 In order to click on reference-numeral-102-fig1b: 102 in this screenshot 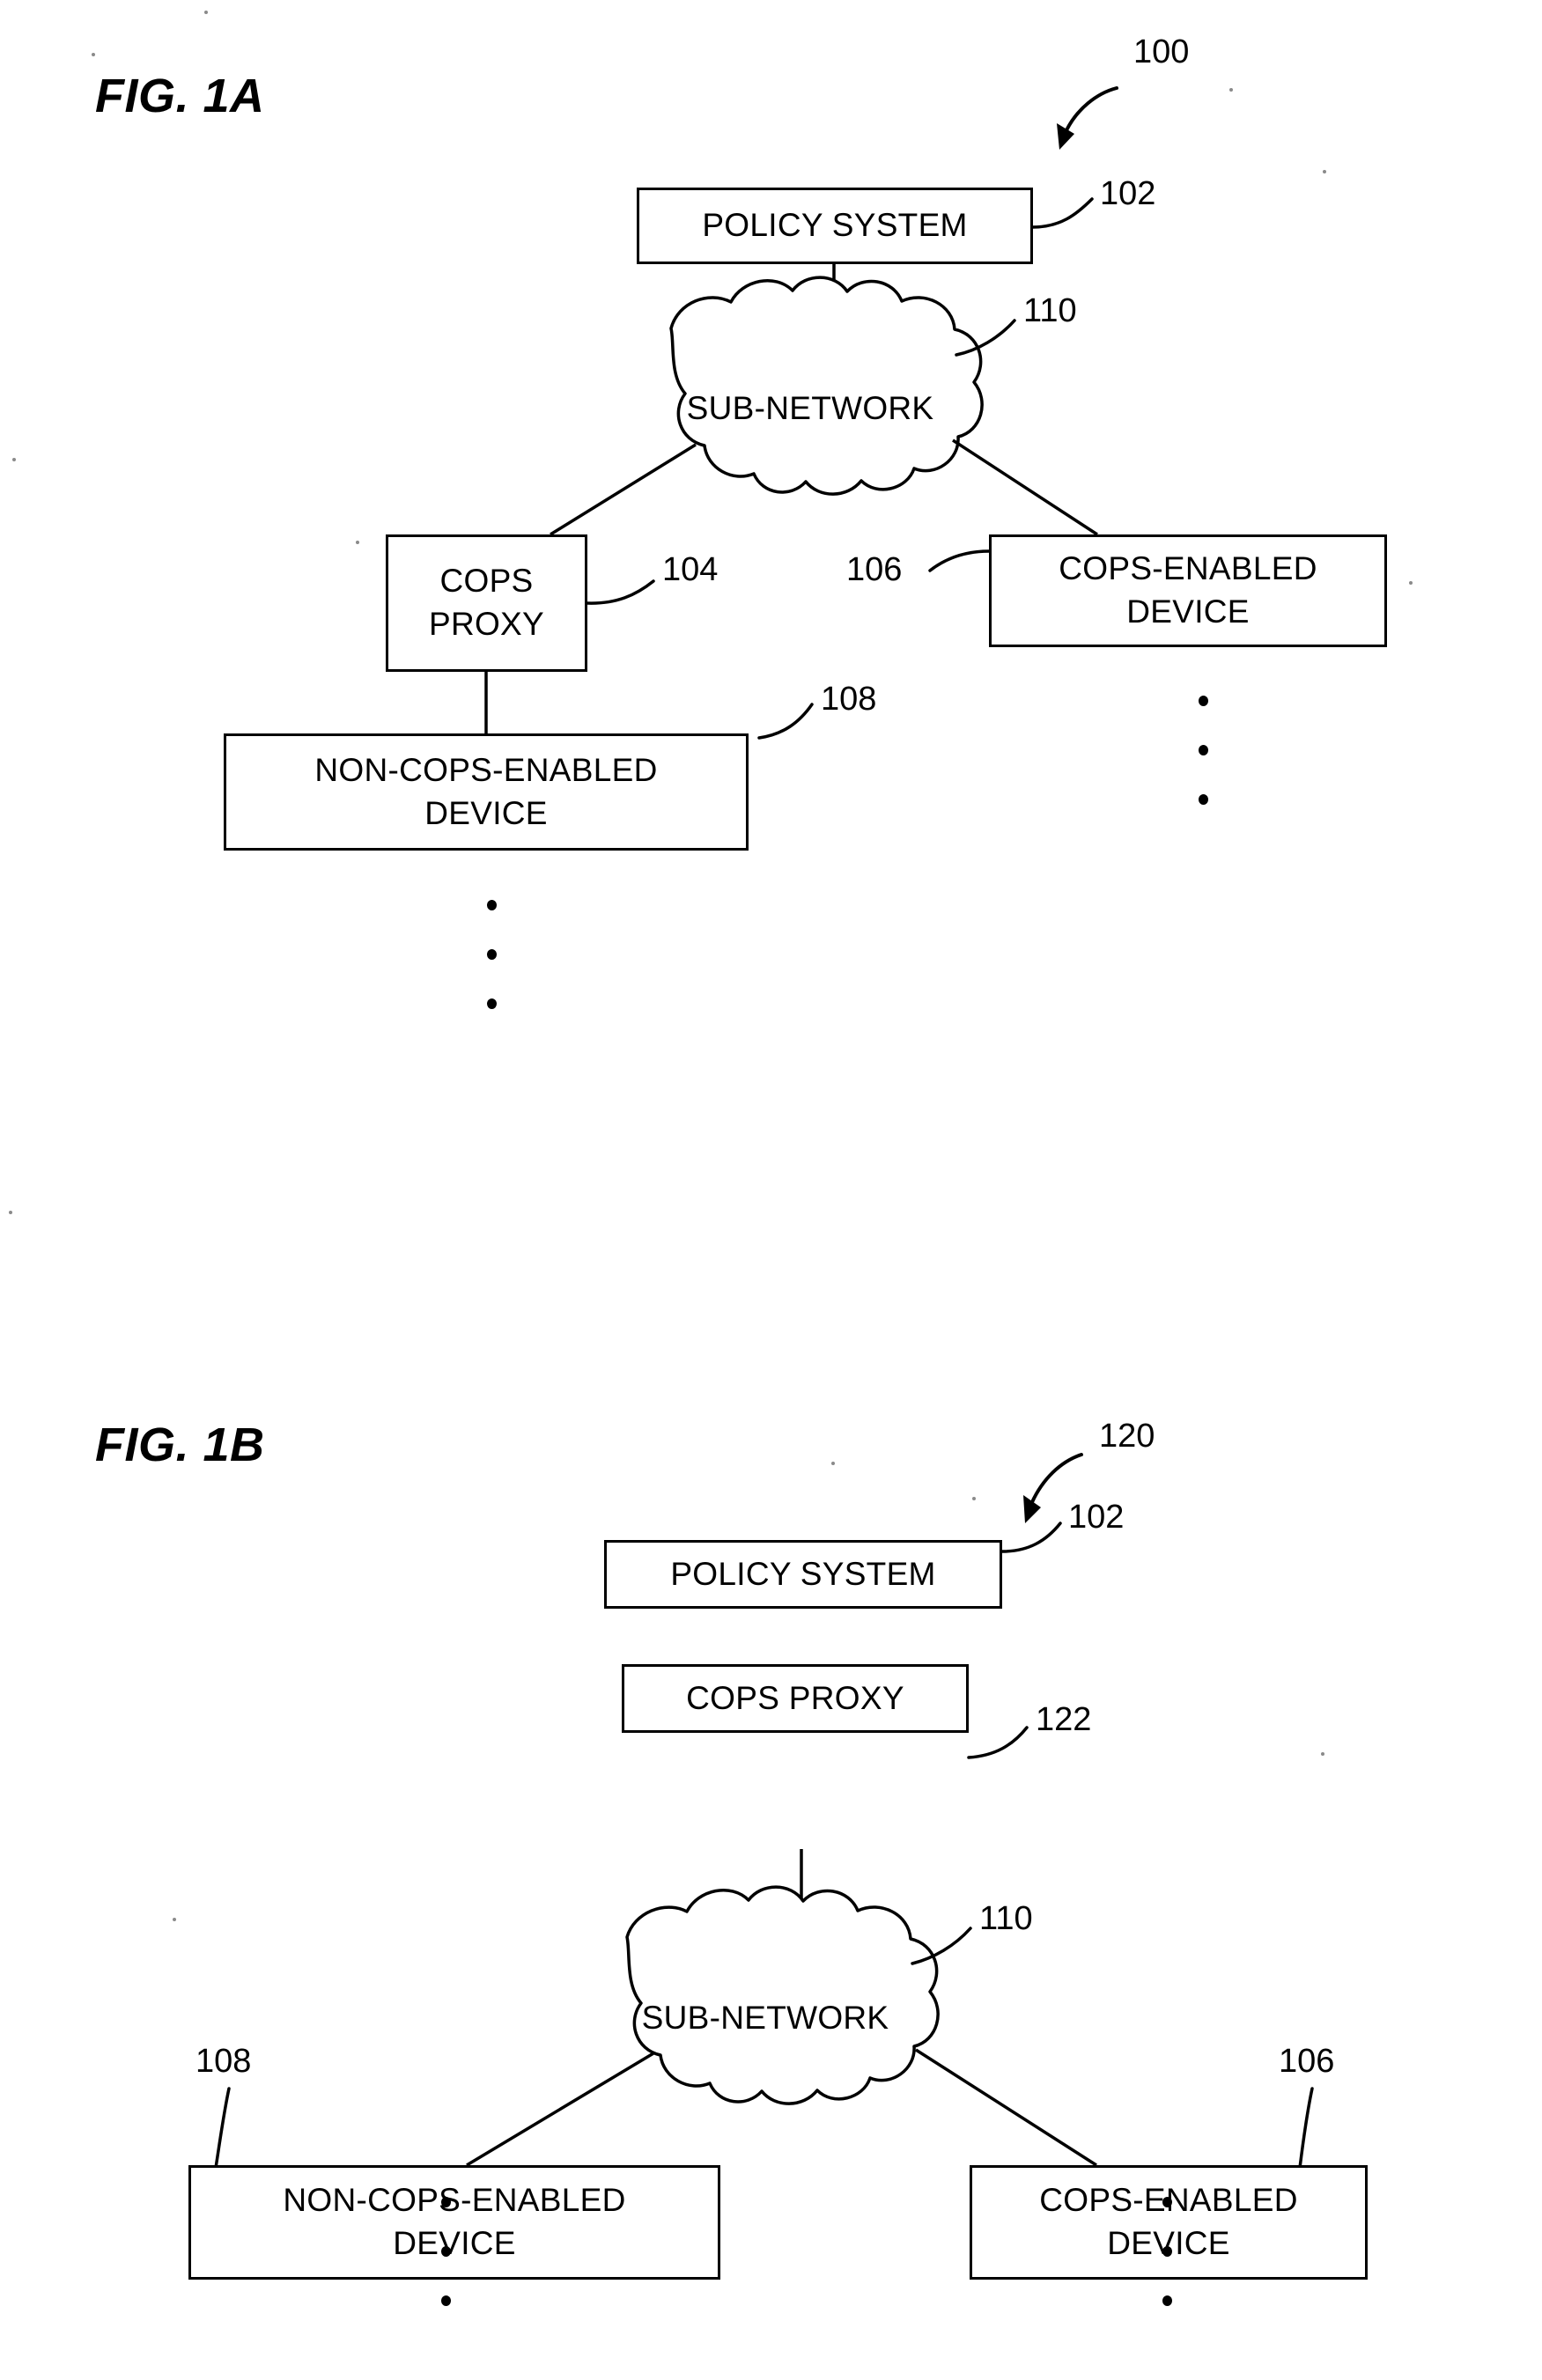, I will do `click(1096, 1517)`.